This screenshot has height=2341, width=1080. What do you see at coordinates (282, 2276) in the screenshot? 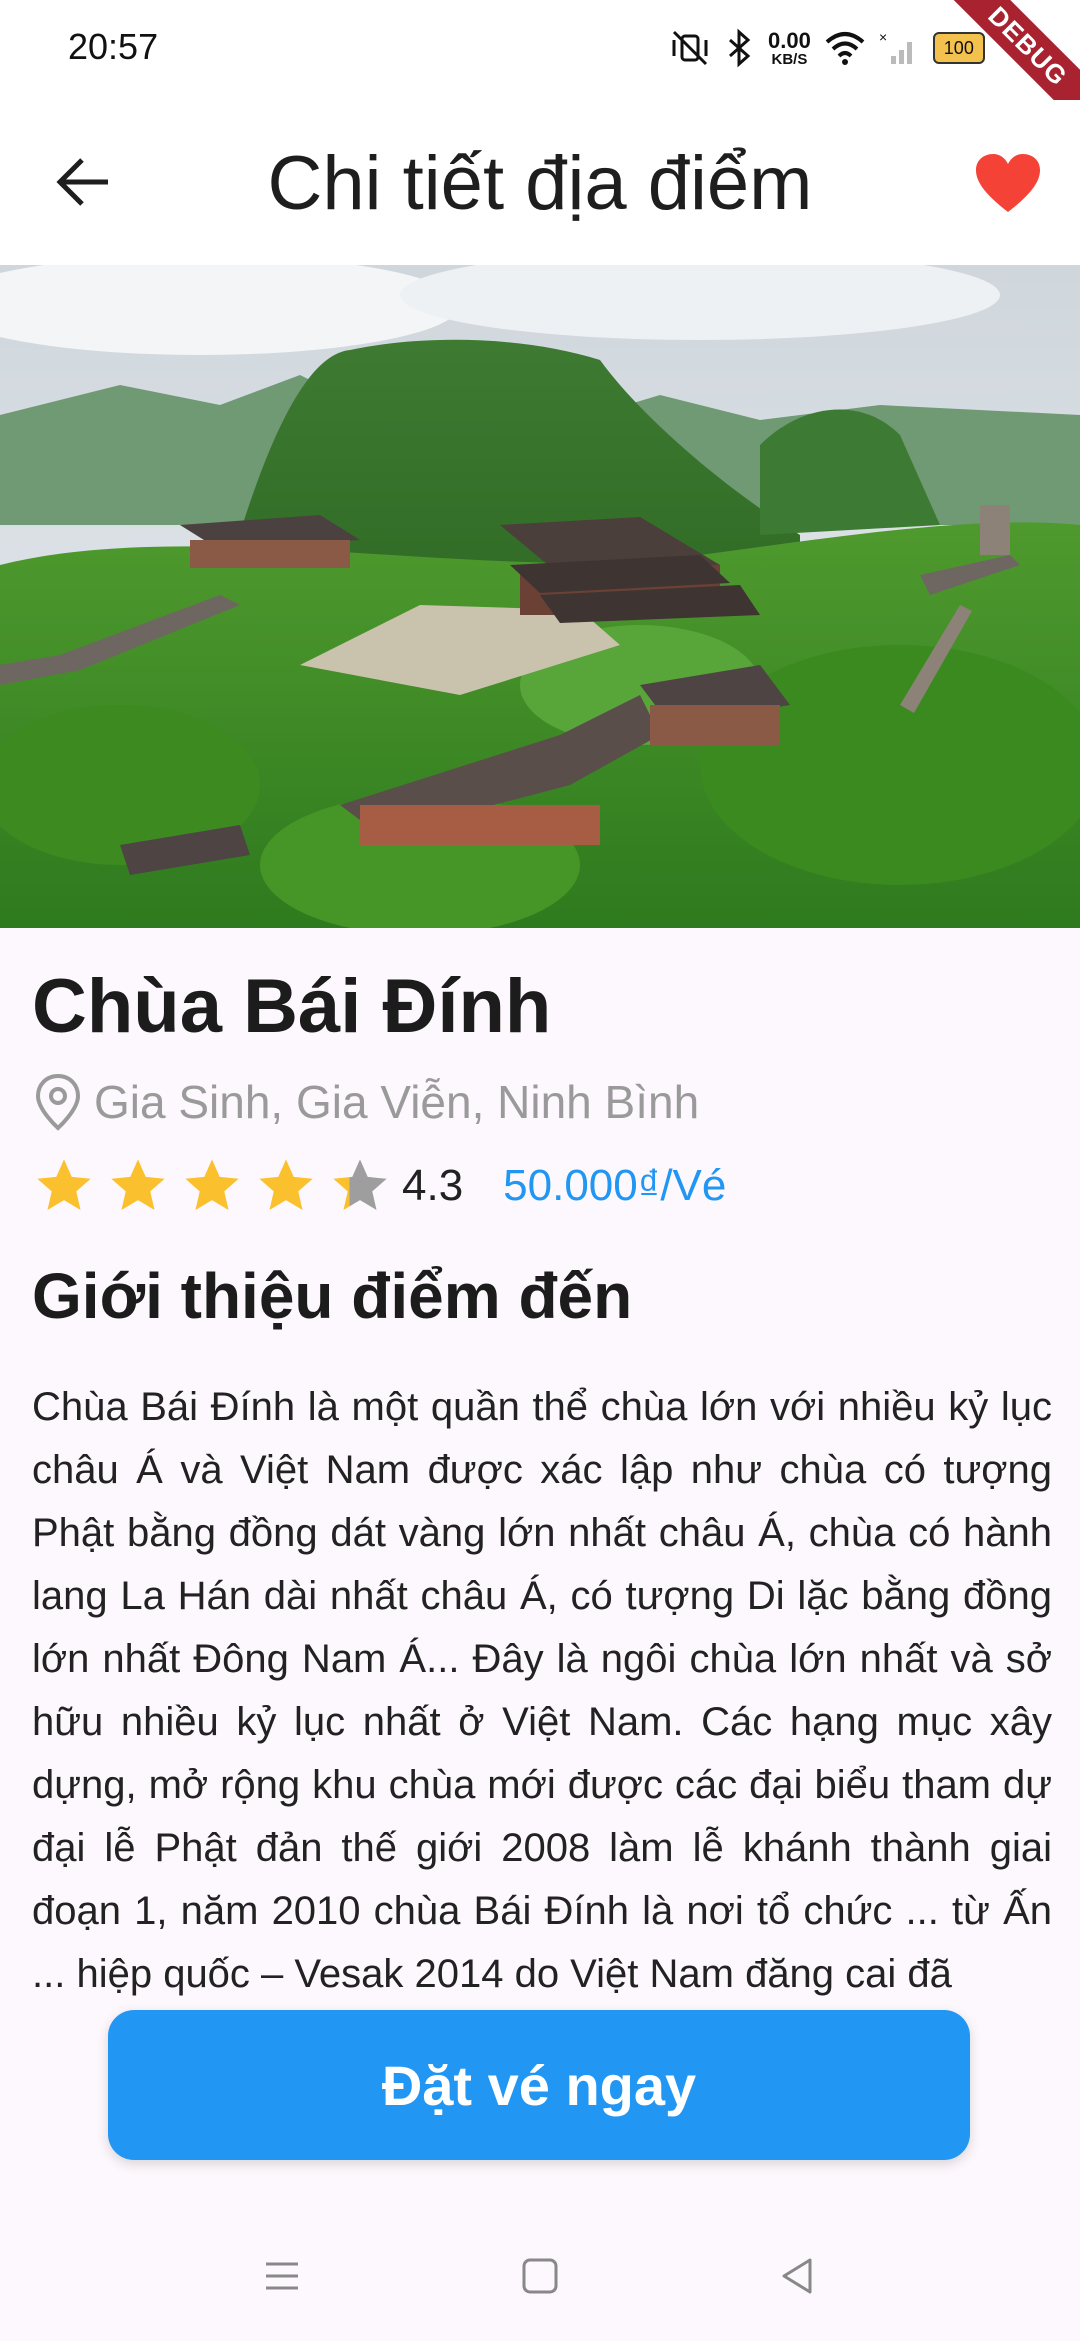
I see `menu-icon` at bounding box center [282, 2276].